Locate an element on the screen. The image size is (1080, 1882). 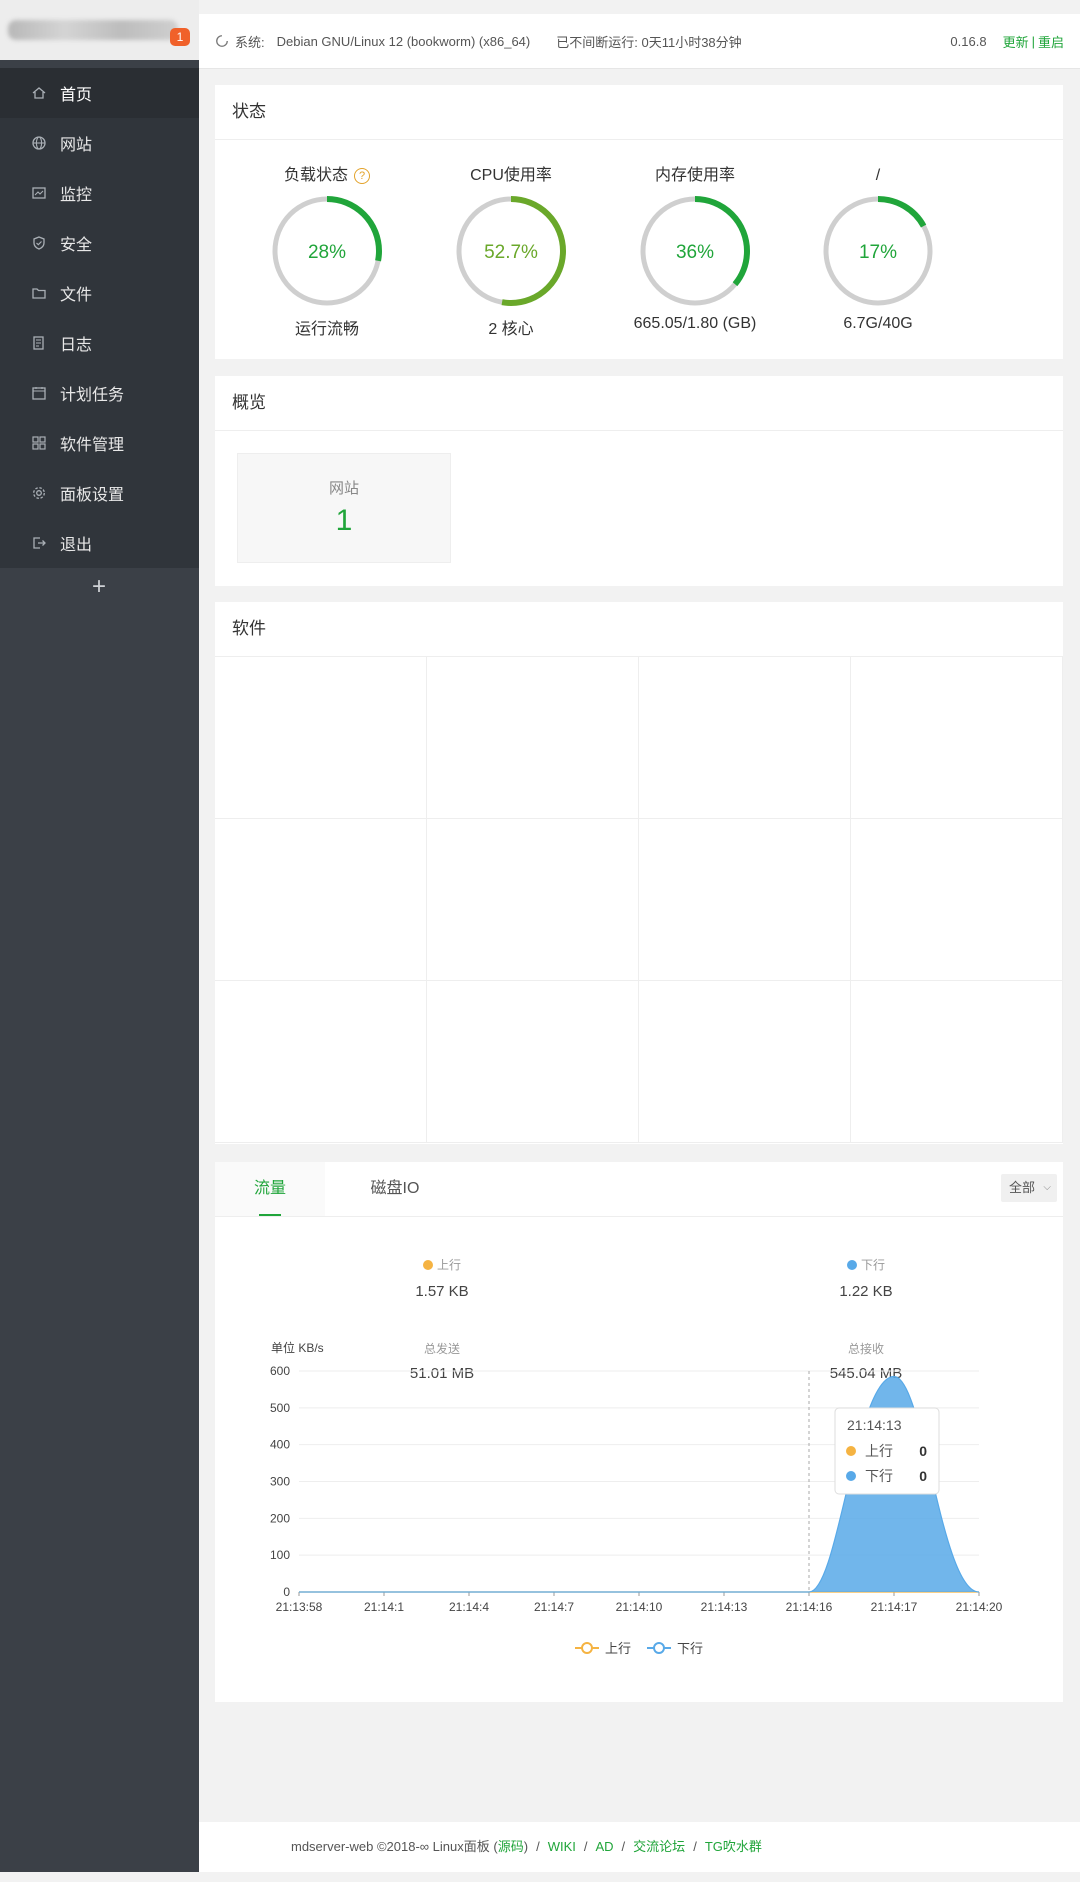
gauge-title: / is located at coordinates (878, 176).